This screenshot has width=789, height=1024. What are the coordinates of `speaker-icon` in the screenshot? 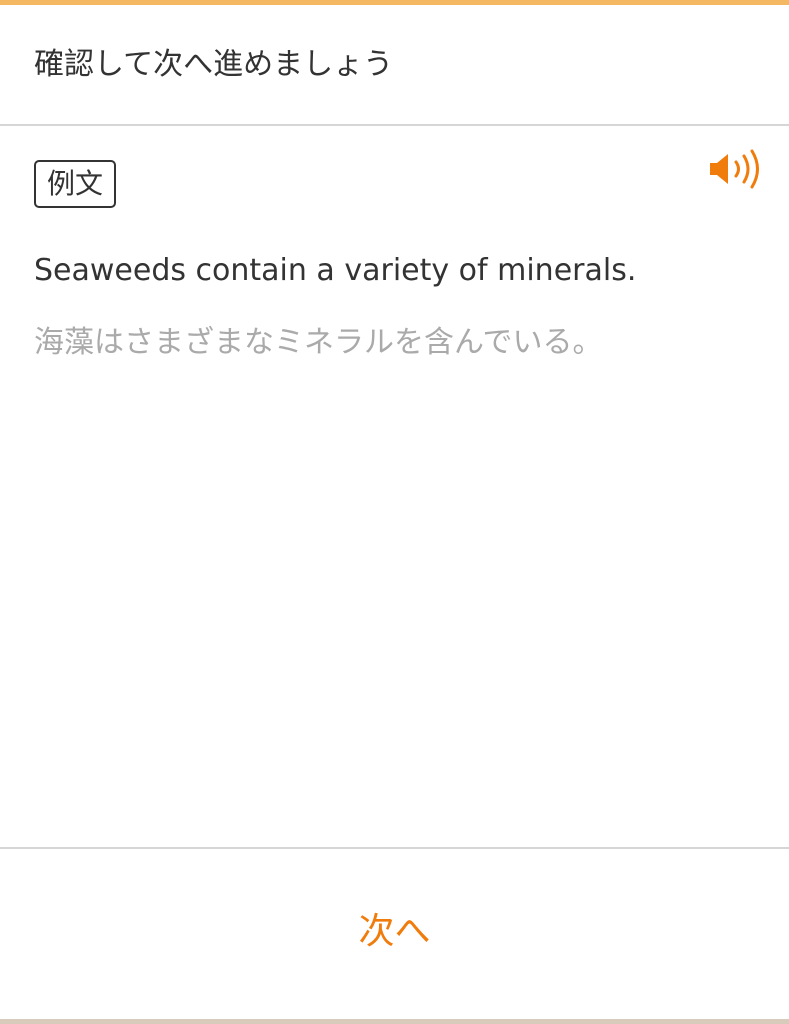 It's located at (735, 169).